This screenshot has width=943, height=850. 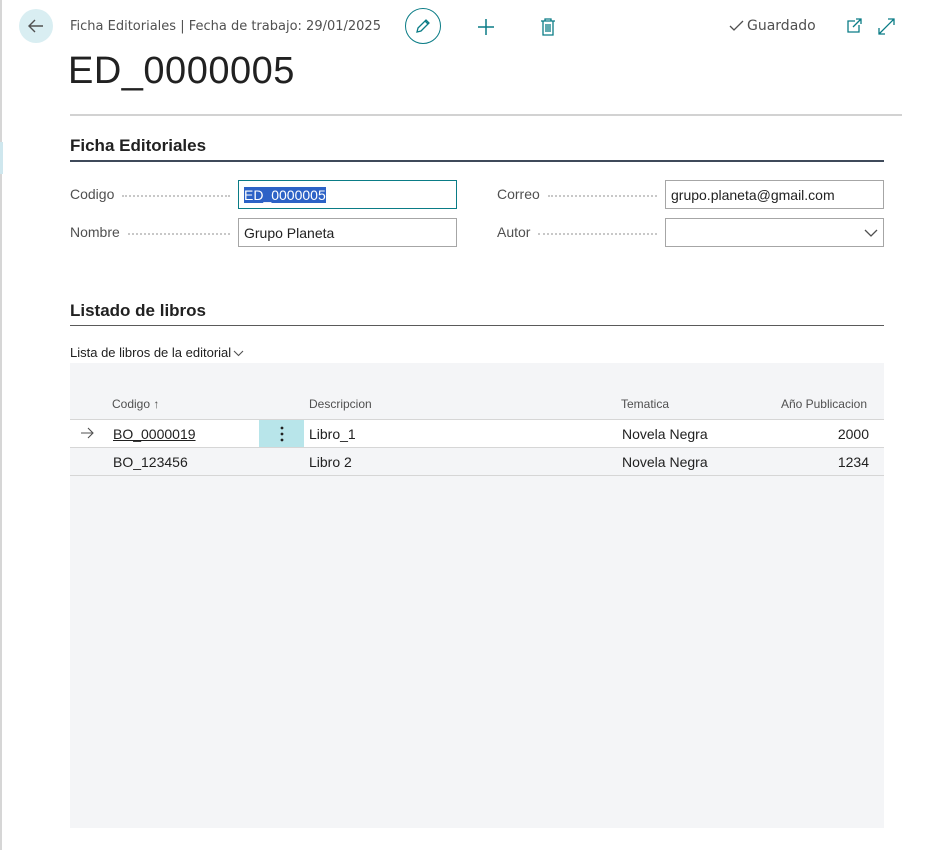 What do you see at coordinates (154, 434) in the screenshot?
I see `book-codigo-link: BO_0000019` at bounding box center [154, 434].